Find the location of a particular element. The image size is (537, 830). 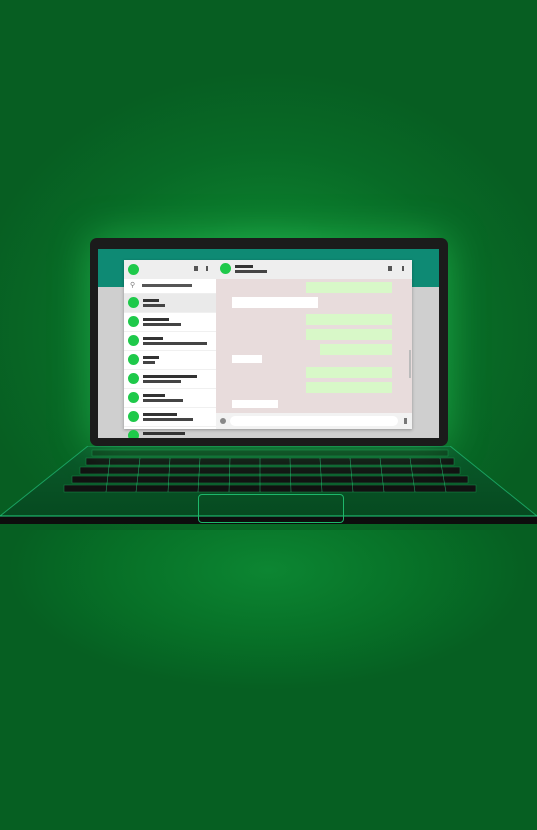

trackpad is located at coordinates (271, 508).